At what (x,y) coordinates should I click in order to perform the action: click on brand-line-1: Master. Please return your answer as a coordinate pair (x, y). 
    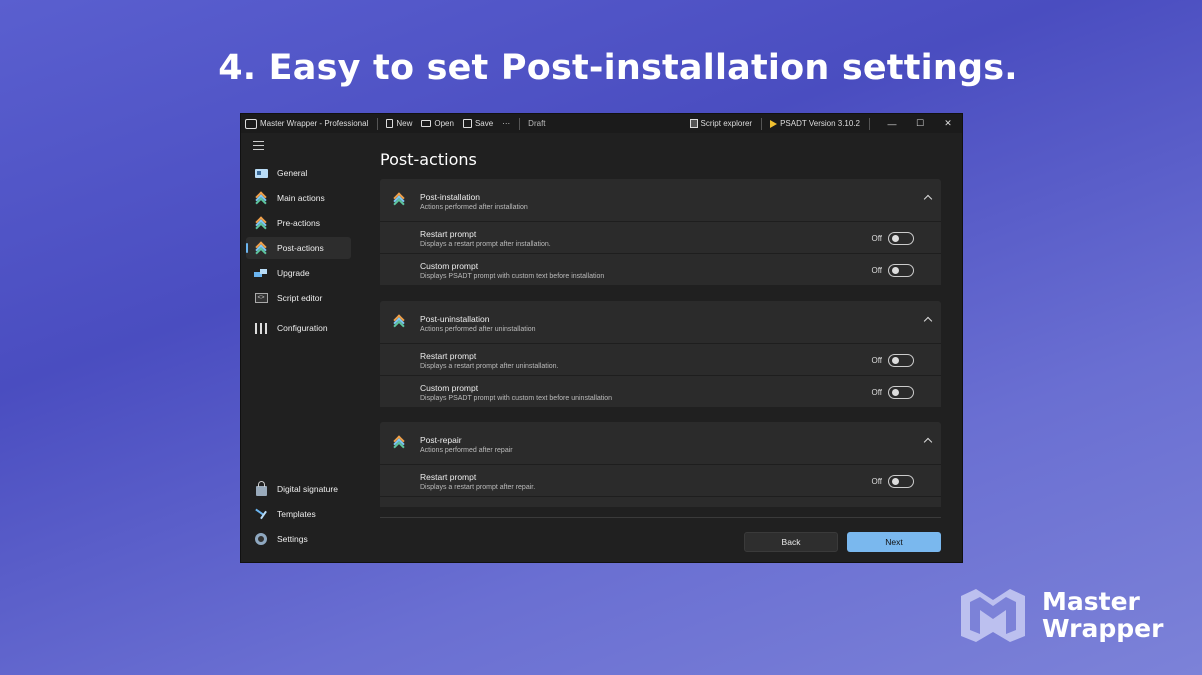
    Looking at the image, I should click on (1091, 601).